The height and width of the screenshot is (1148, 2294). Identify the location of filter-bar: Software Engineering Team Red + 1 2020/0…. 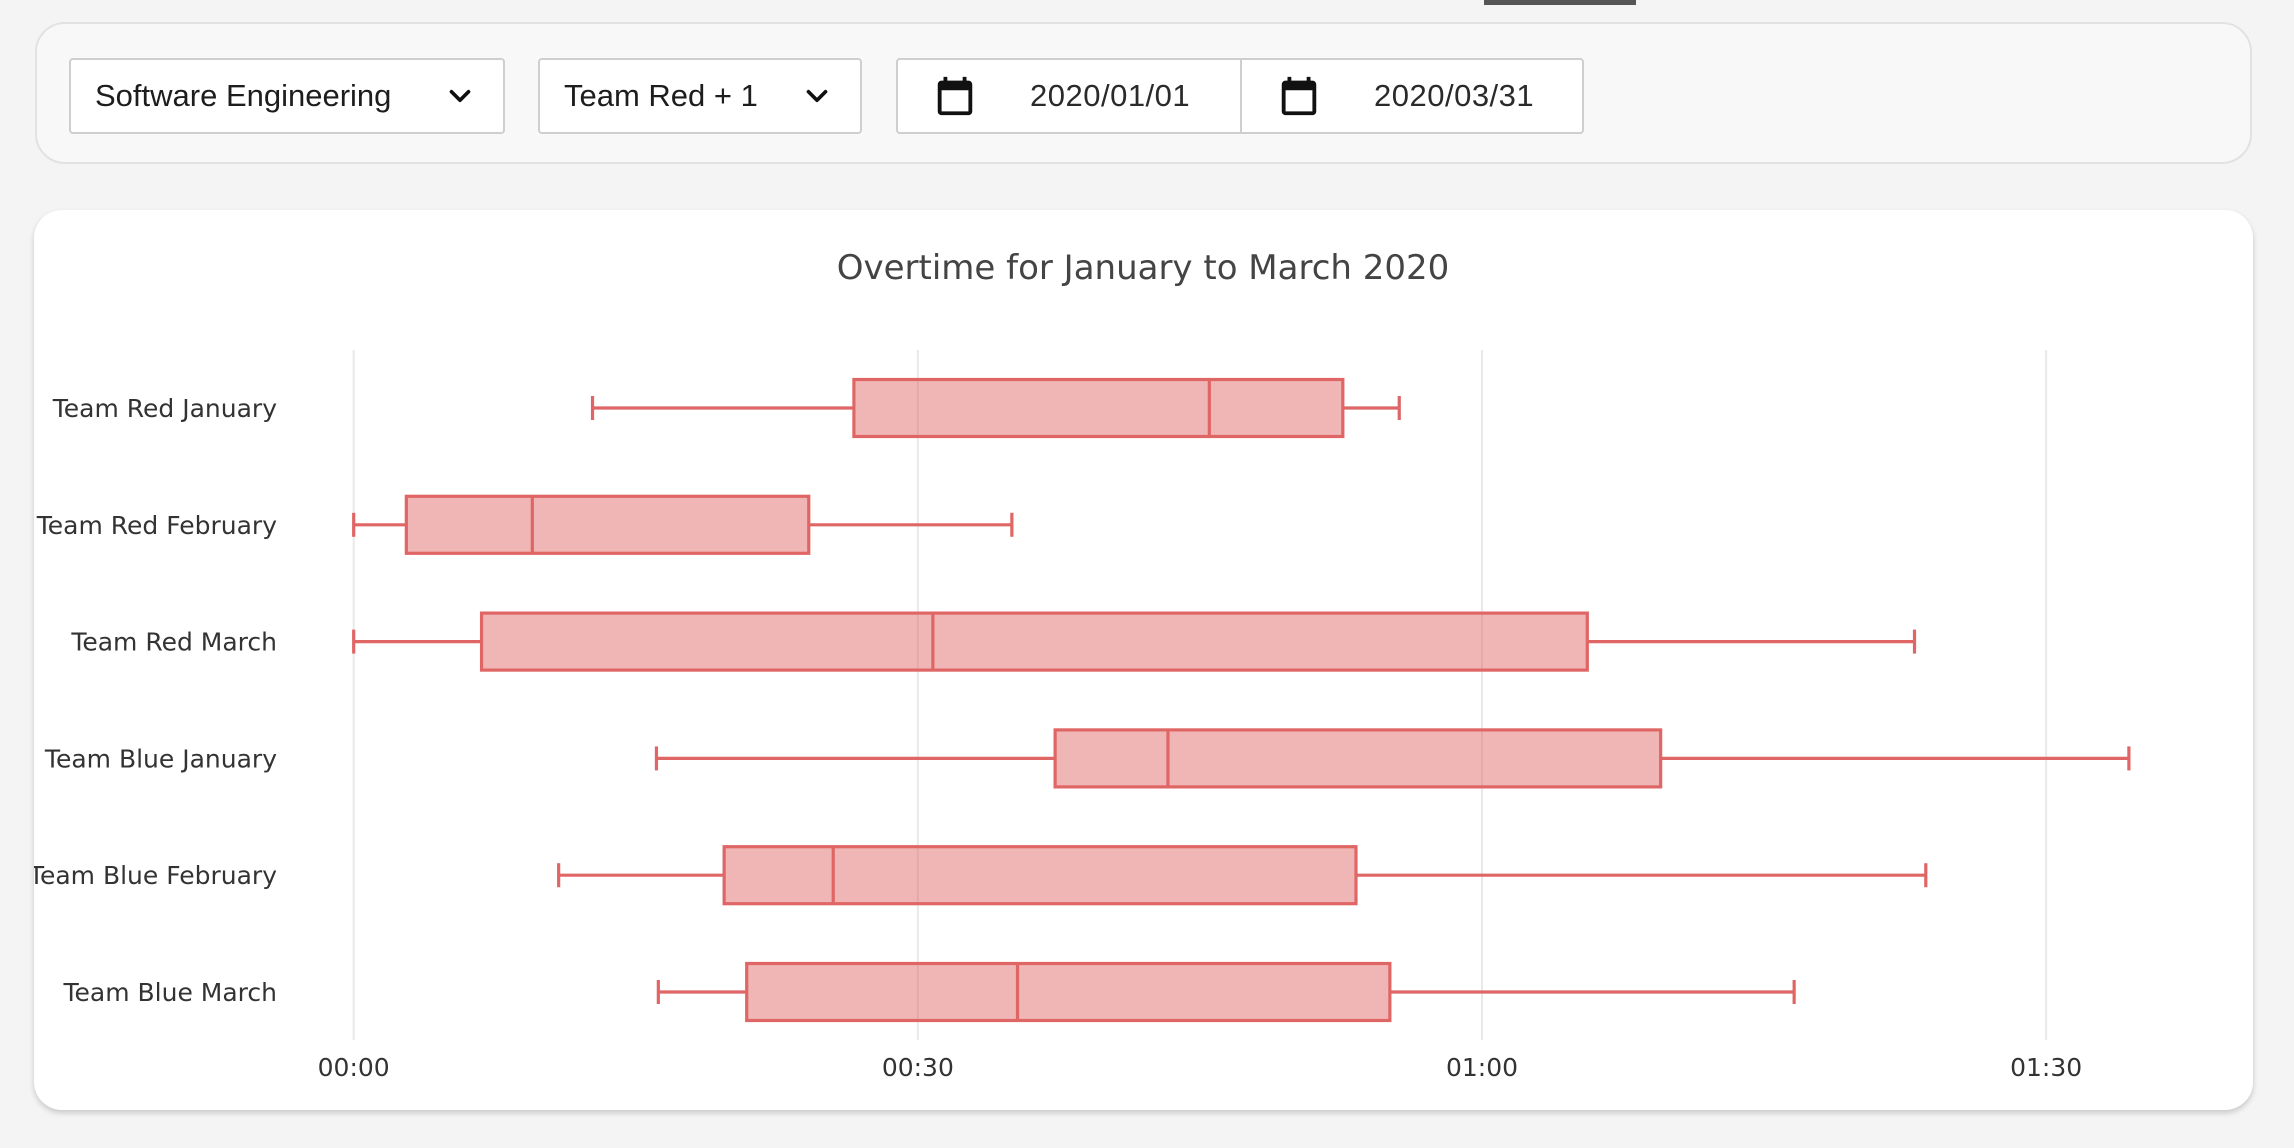
(1143, 93).